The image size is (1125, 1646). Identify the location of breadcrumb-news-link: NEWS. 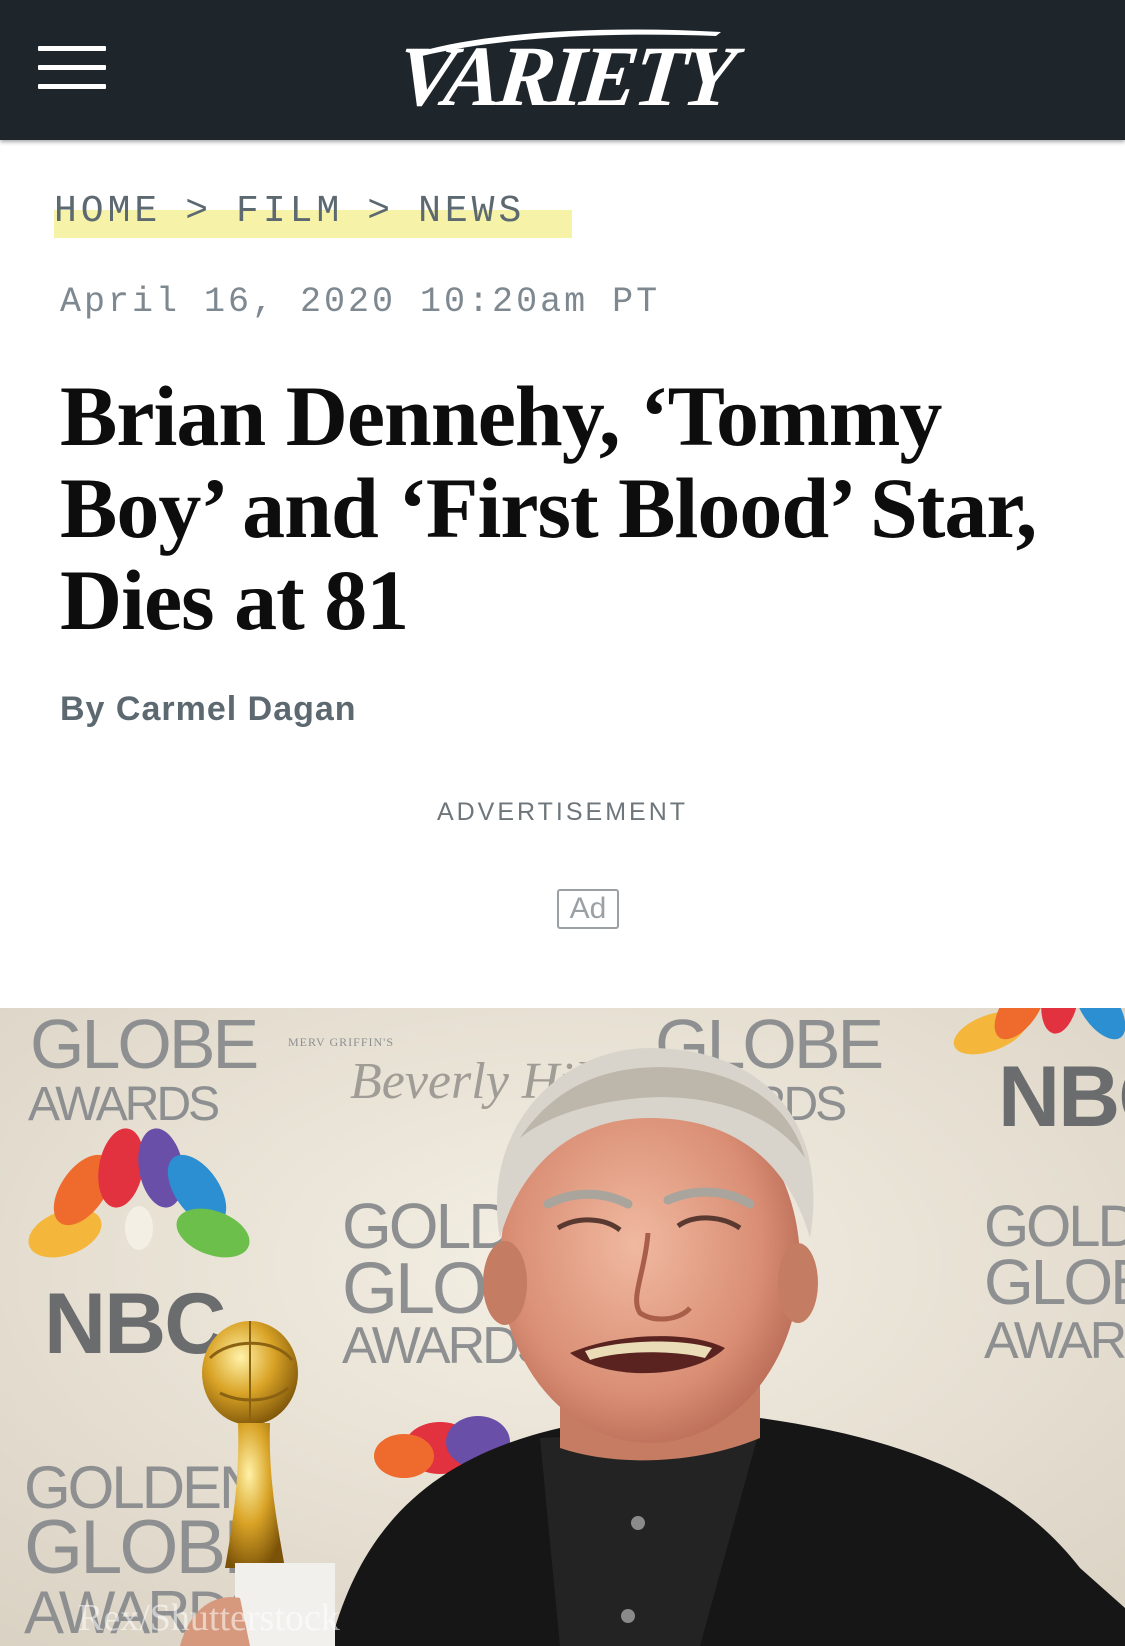
(471, 211).